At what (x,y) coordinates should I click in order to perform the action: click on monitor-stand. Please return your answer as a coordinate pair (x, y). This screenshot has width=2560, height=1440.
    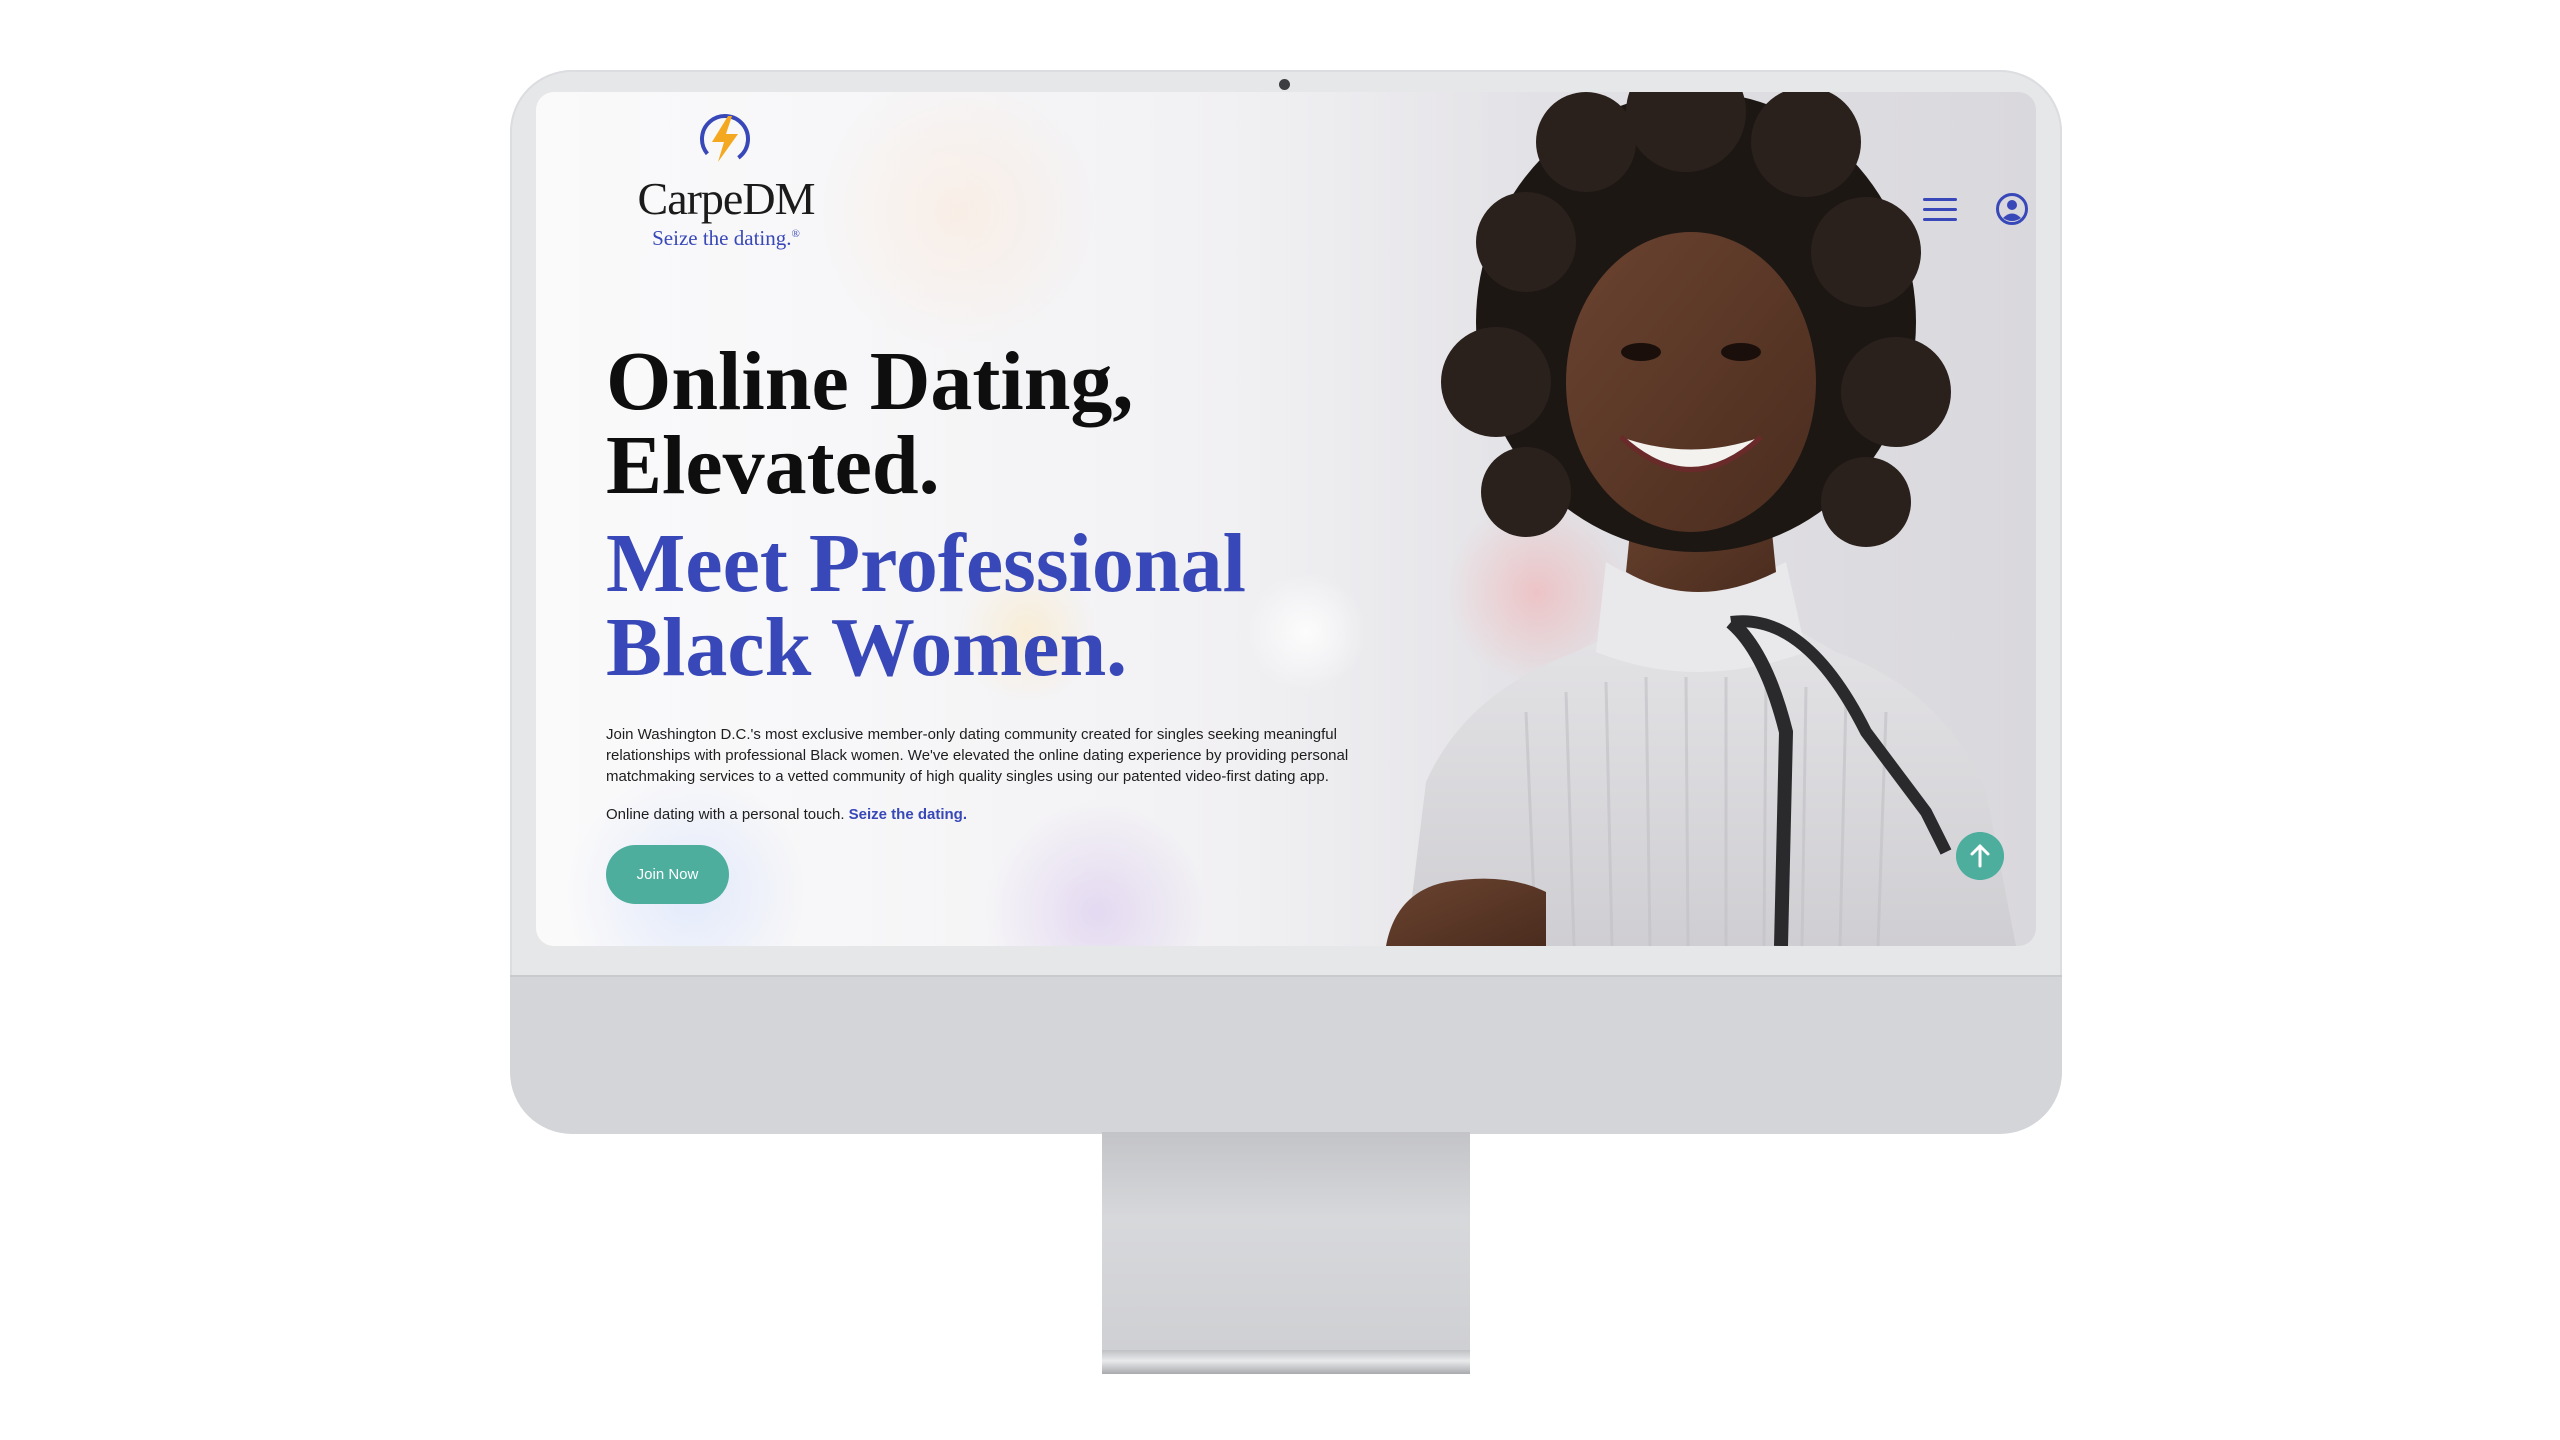
    Looking at the image, I should click on (1286, 1241).